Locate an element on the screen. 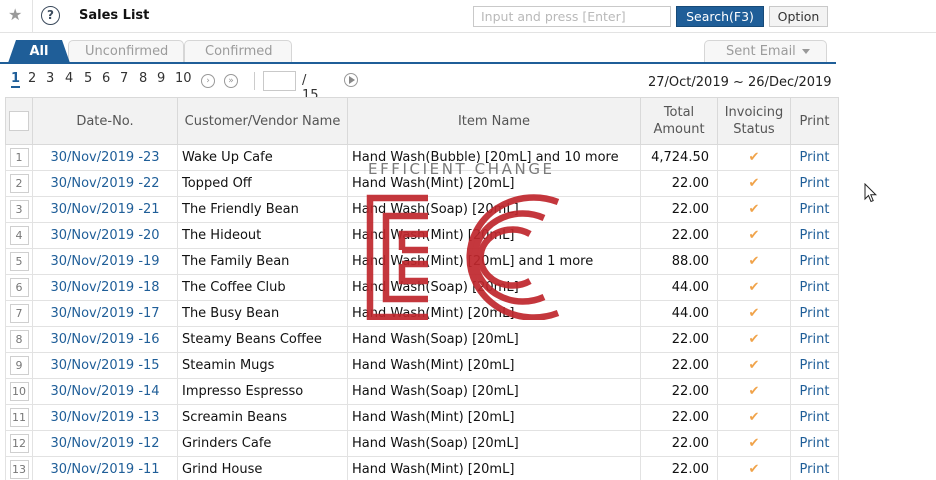 The image size is (936, 480). row-number: 3 is located at coordinates (19, 209).